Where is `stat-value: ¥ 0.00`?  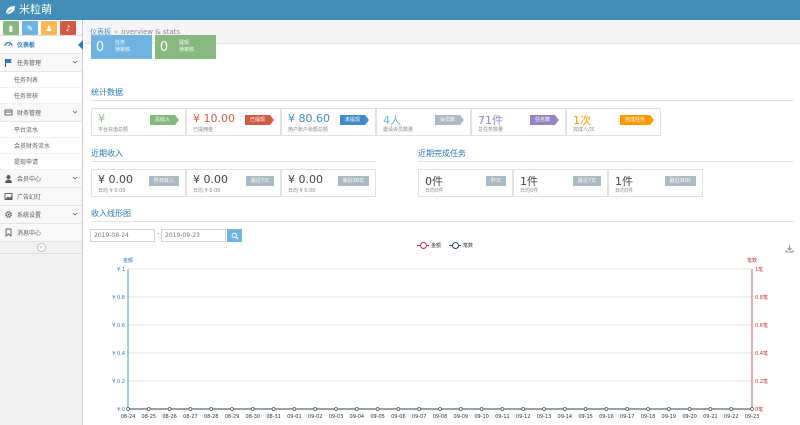 stat-value: ¥ 0.00 is located at coordinates (305, 179).